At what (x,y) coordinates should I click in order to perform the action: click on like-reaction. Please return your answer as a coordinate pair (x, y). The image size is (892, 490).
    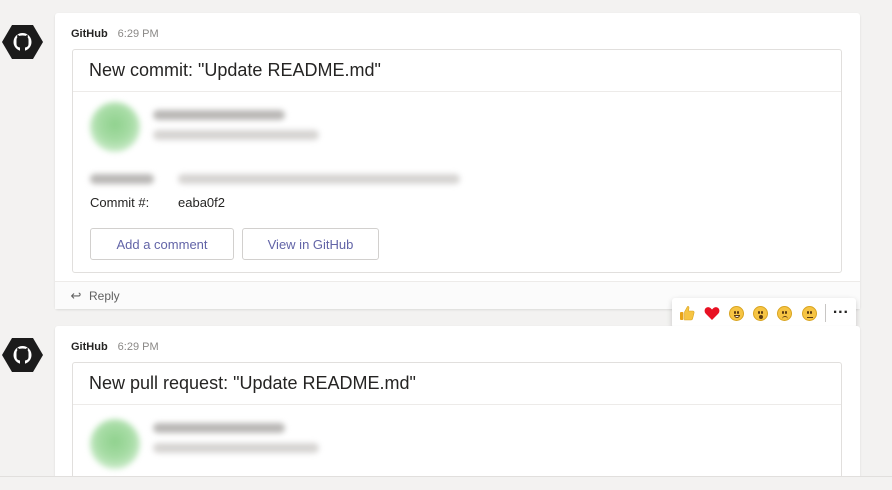
    Looking at the image, I should click on (687, 313).